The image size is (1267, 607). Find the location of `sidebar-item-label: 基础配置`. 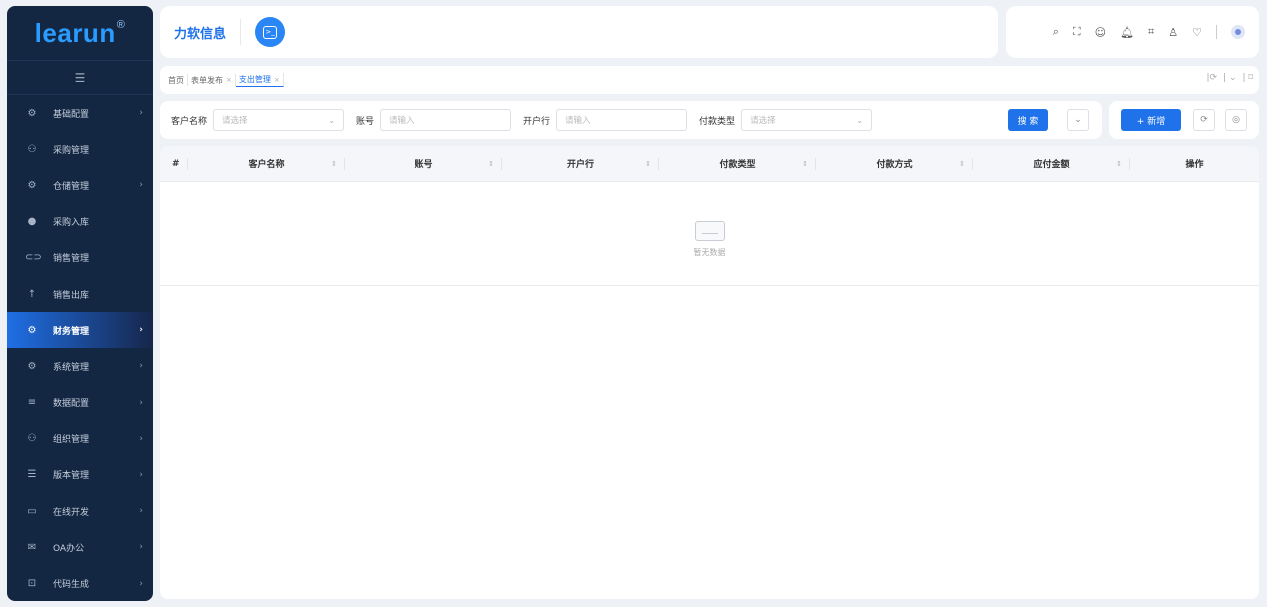

sidebar-item-label: 基础配置 is located at coordinates (71, 114).